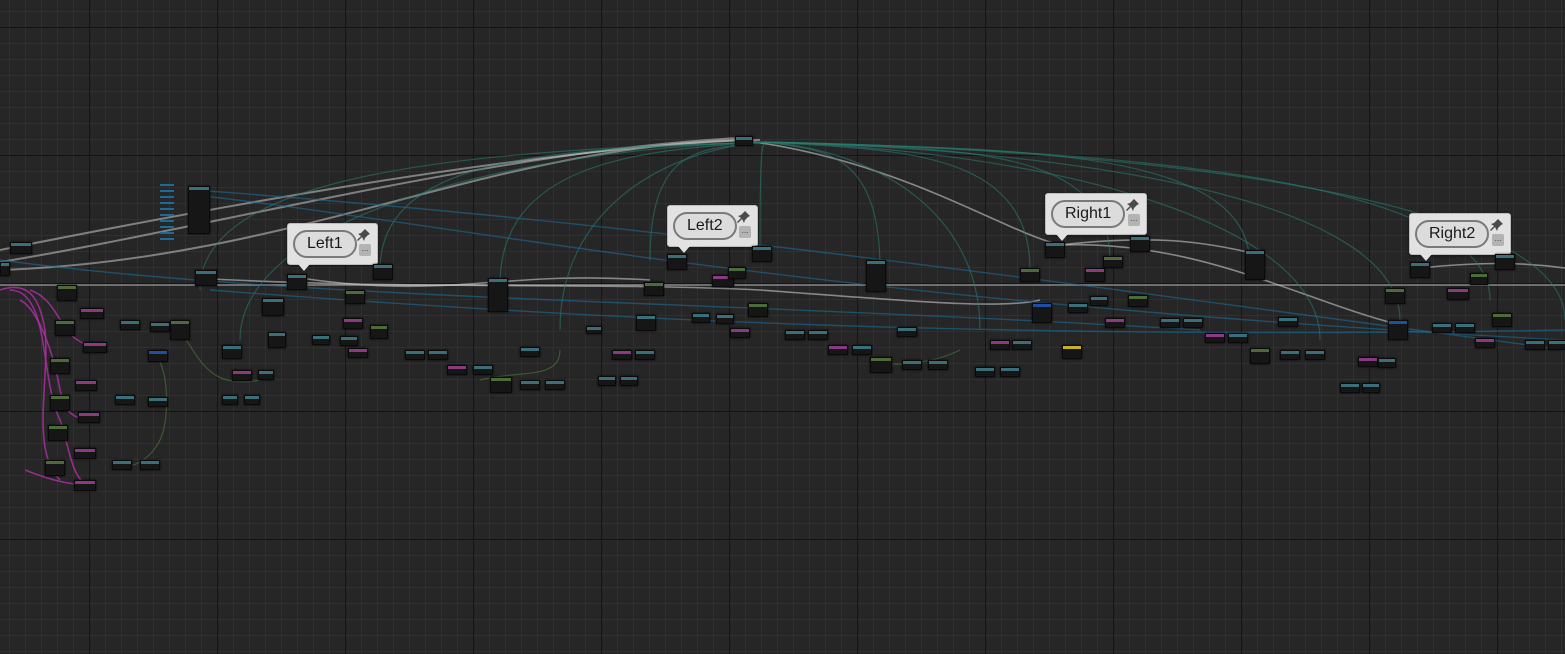  Describe the element at coordinates (705, 226) in the screenshot. I see `comment-title: Left2` at that location.